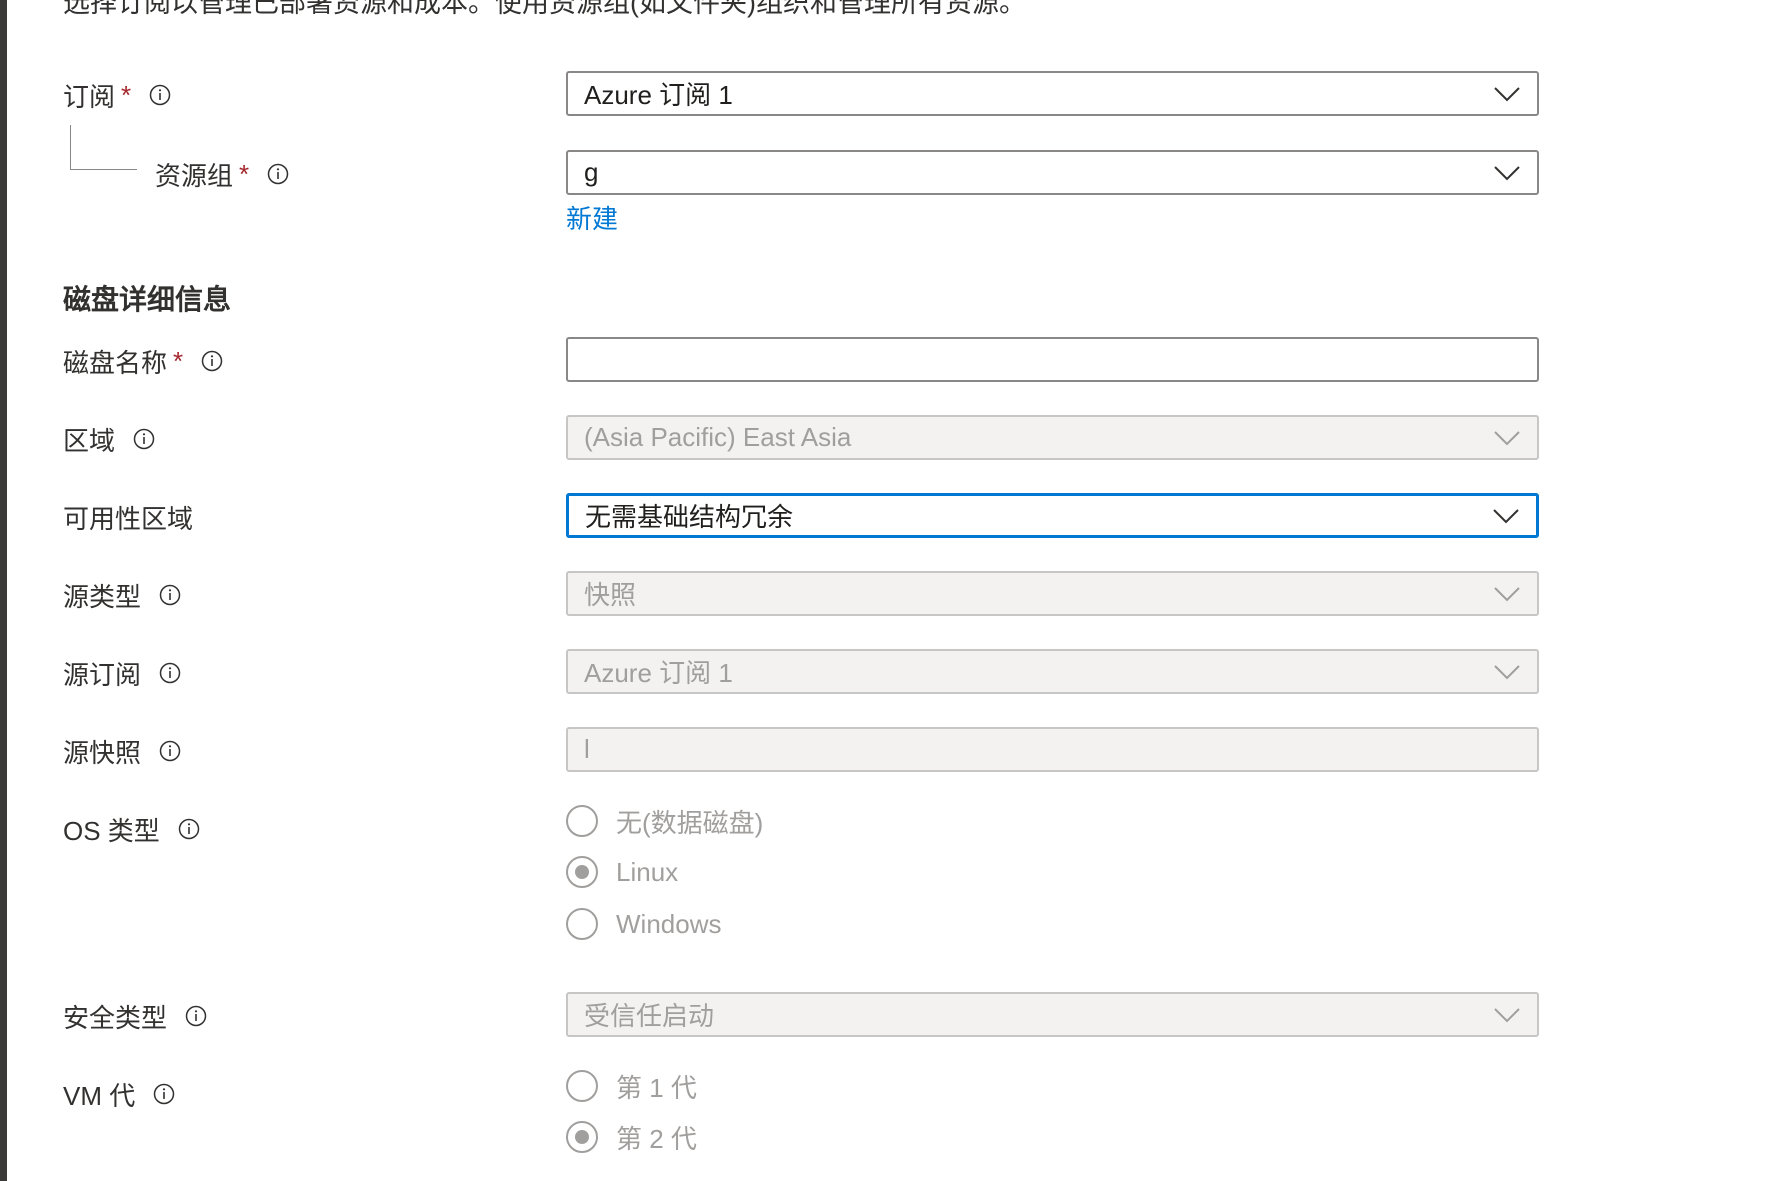  I want to click on disk-name-input, so click(1052, 359).